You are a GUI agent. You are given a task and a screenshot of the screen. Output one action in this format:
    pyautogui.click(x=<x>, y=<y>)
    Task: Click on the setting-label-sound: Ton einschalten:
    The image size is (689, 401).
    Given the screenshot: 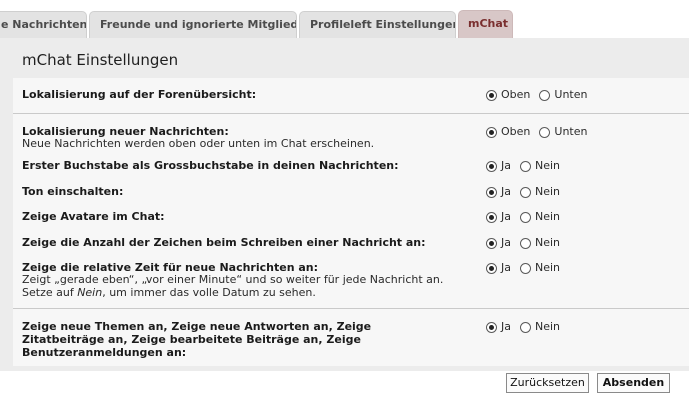 What is the action you would take?
    pyautogui.click(x=73, y=191)
    